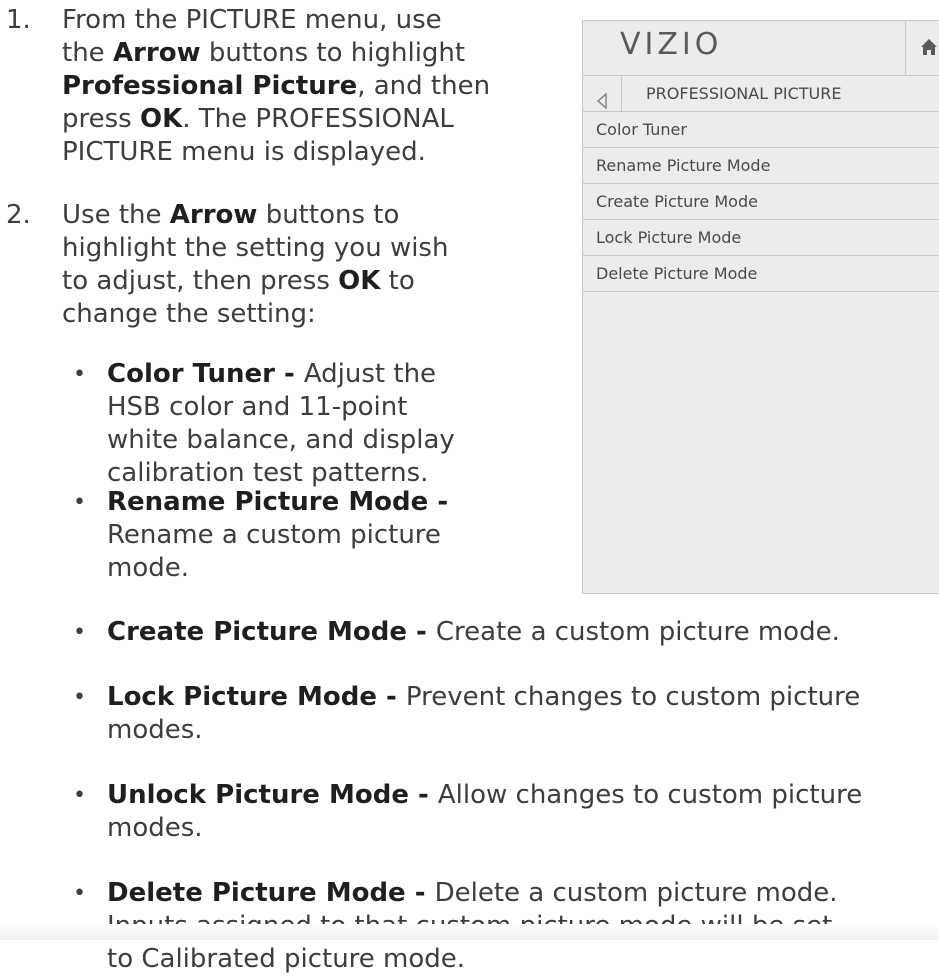 The width and height of the screenshot is (939, 976). I want to click on text-run: highlight the setting you wish, so click(255, 248).